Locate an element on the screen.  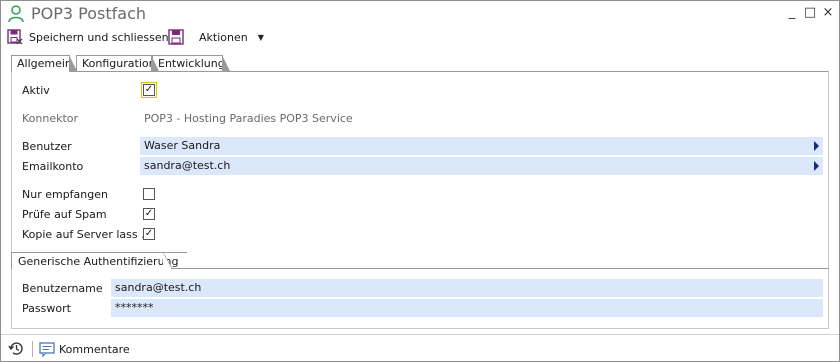
tab-label: Konfiguration is located at coordinates (119, 63).